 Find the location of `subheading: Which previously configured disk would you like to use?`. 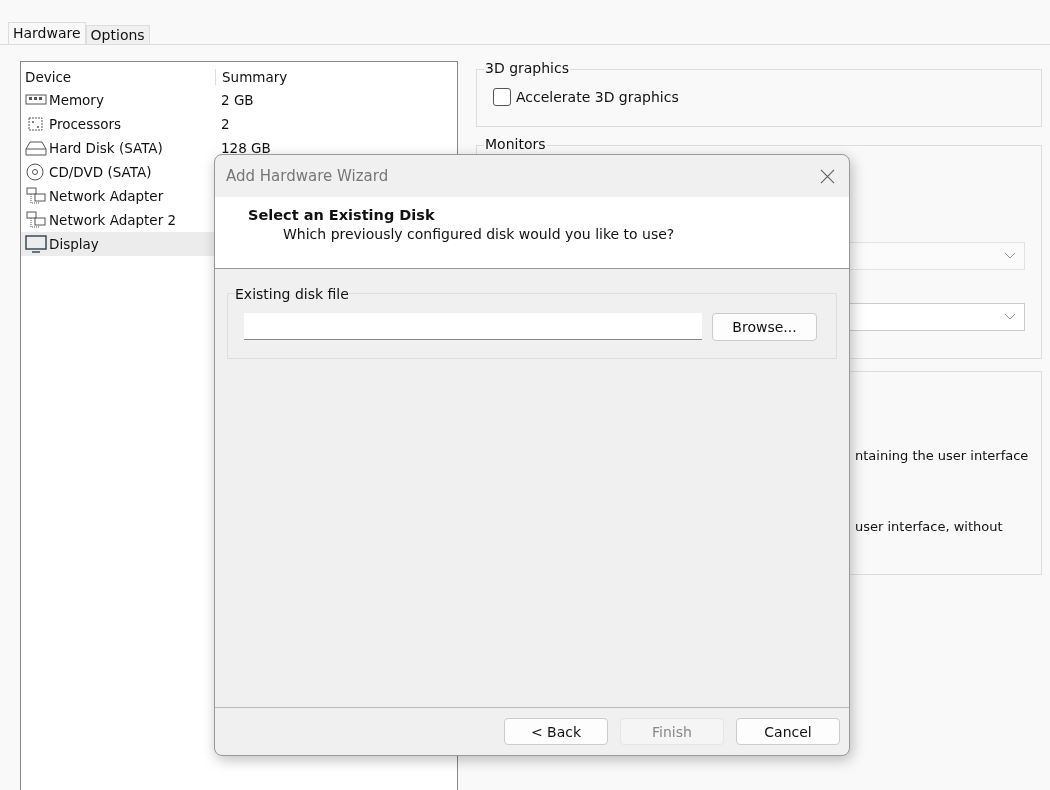

subheading: Which previously configured disk would you like to use? is located at coordinates (479, 234).